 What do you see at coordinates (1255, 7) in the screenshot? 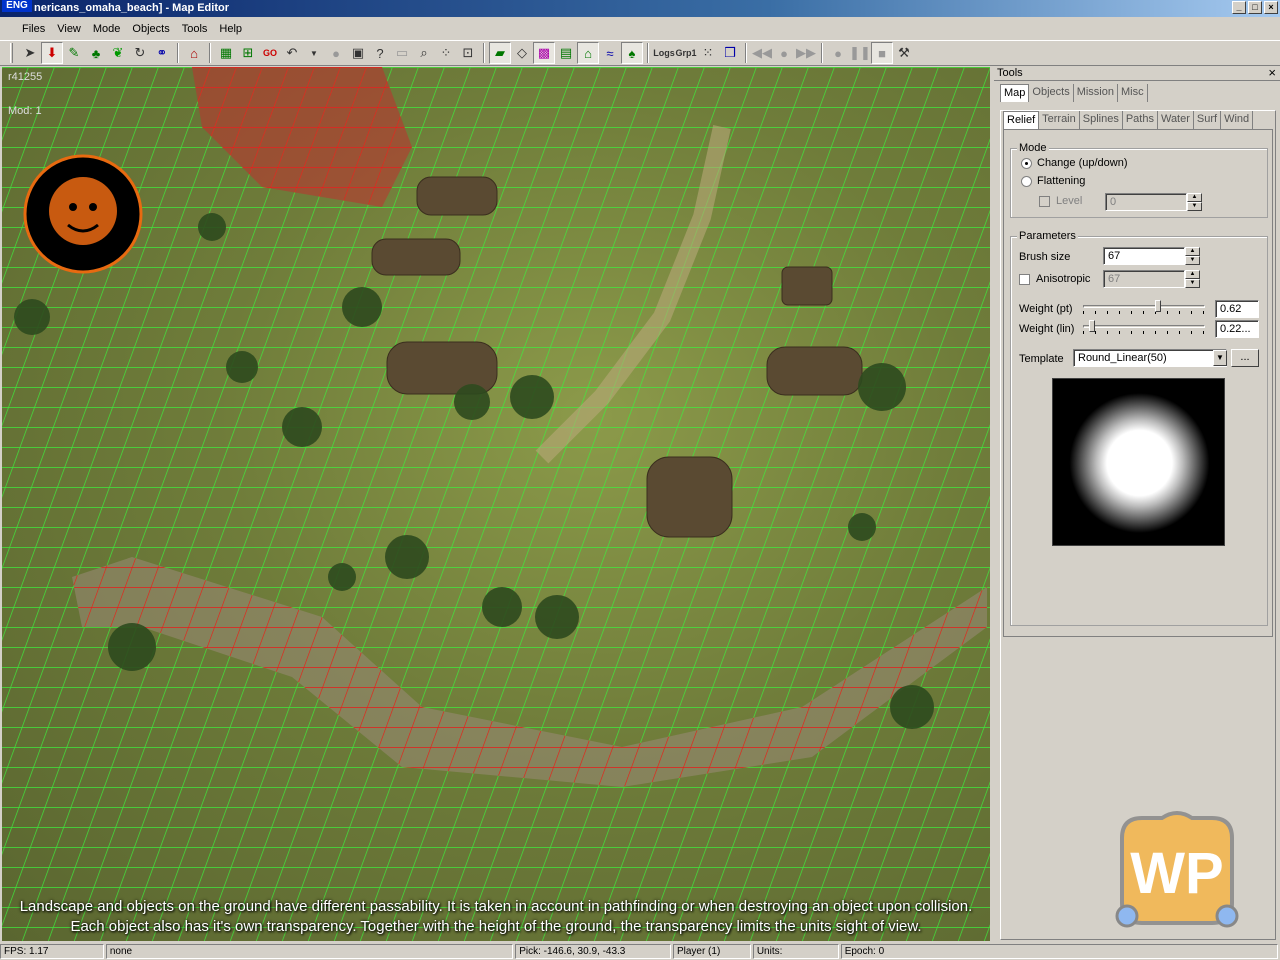
I see `maximize-button: □` at bounding box center [1255, 7].